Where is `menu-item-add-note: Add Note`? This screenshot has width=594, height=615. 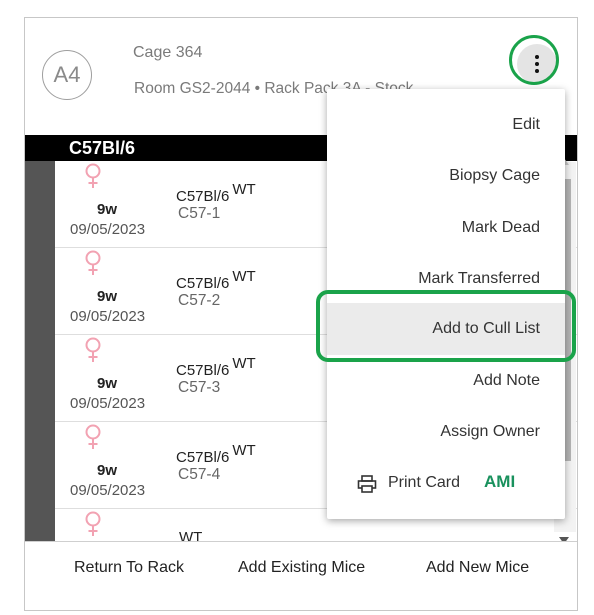
menu-item-add-note: Add Note is located at coordinates (446, 381).